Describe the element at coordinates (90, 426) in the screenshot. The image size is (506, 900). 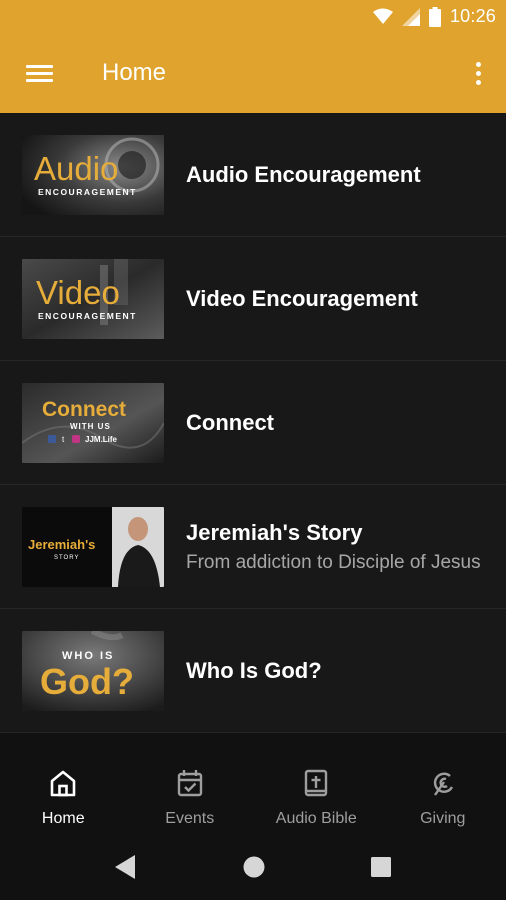
I see `thumb-connect-sub: WITH US` at that location.